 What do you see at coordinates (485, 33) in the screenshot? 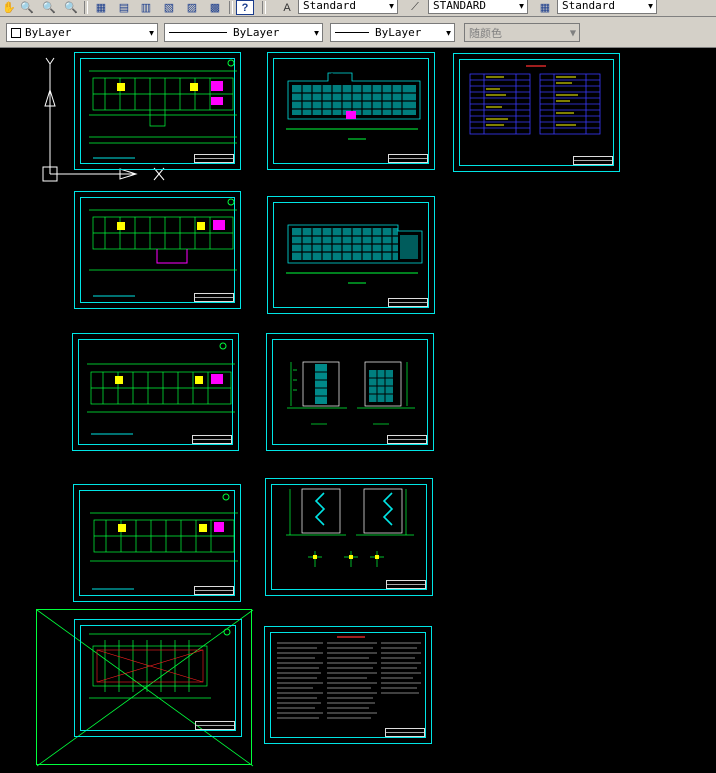
I see `plot-style-value: 随颜色` at bounding box center [485, 33].